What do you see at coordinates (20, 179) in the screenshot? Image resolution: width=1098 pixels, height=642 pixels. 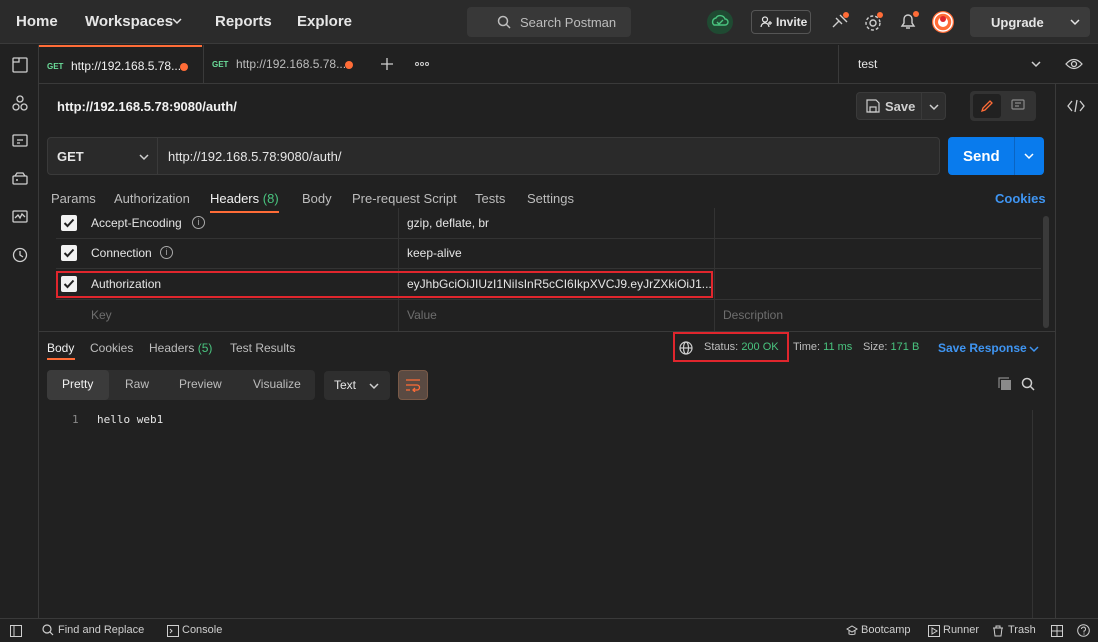 I see `mock-servers-icon` at bounding box center [20, 179].